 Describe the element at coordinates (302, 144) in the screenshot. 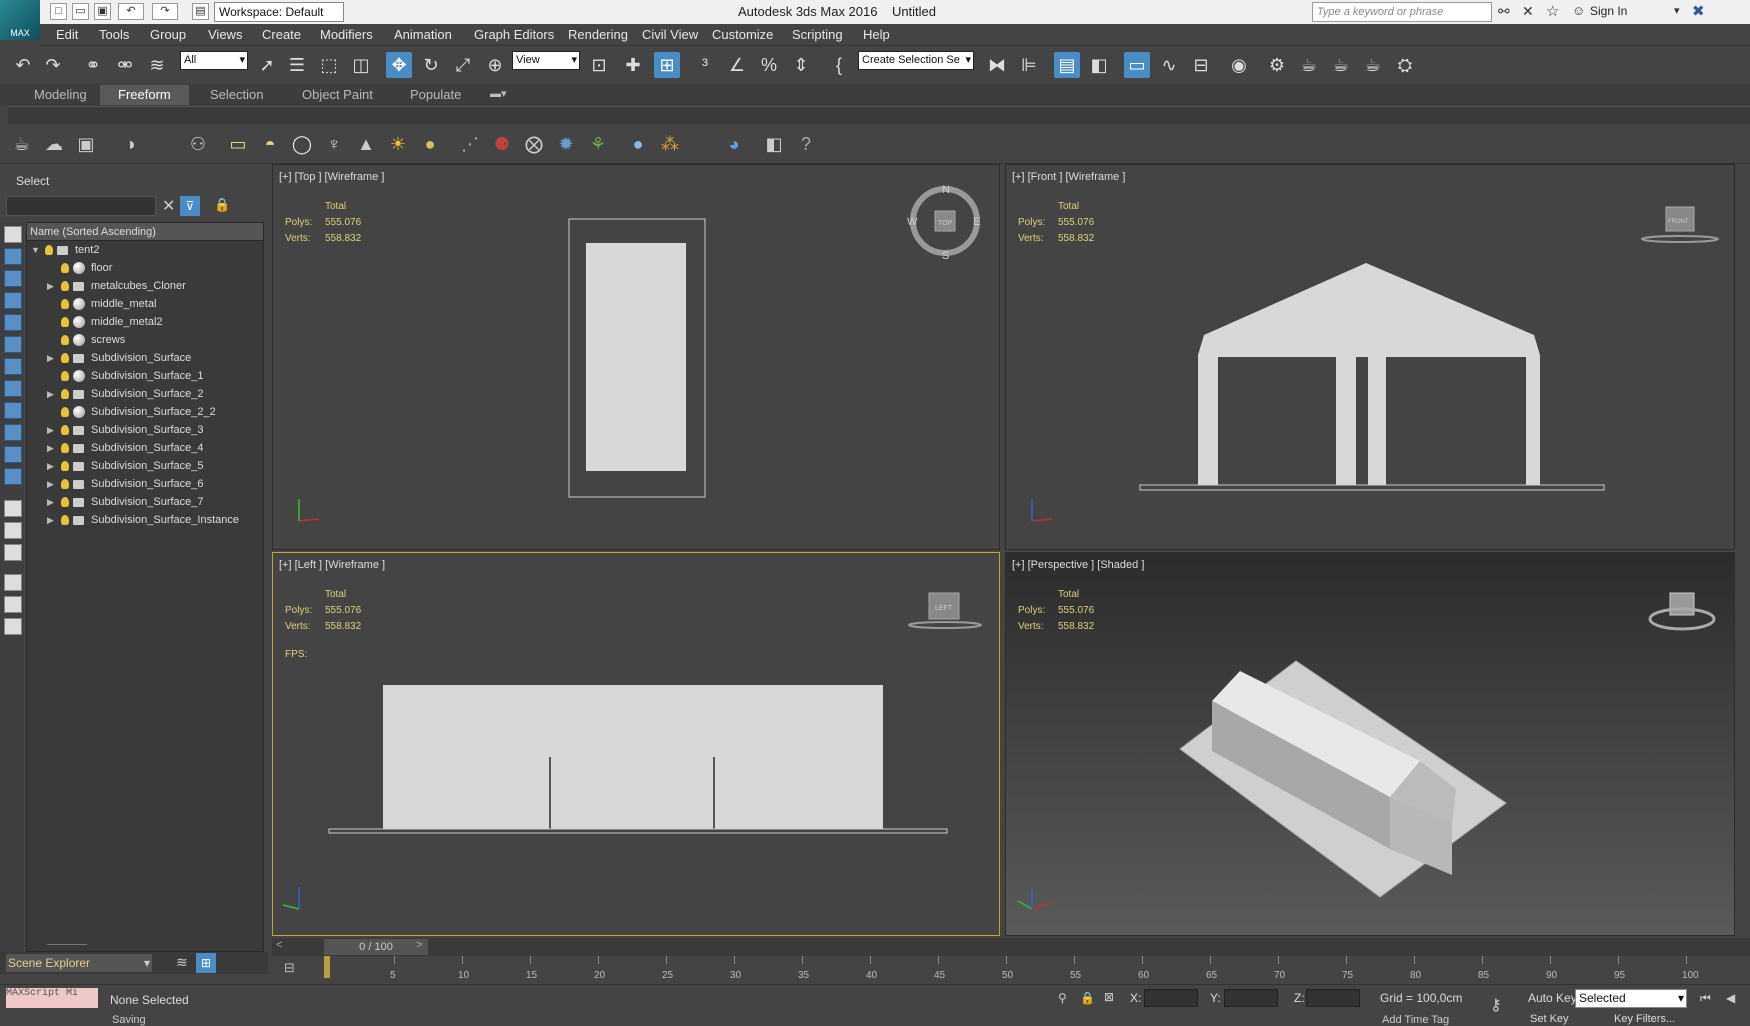

I see `sphere-light-icon: ◯` at that location.